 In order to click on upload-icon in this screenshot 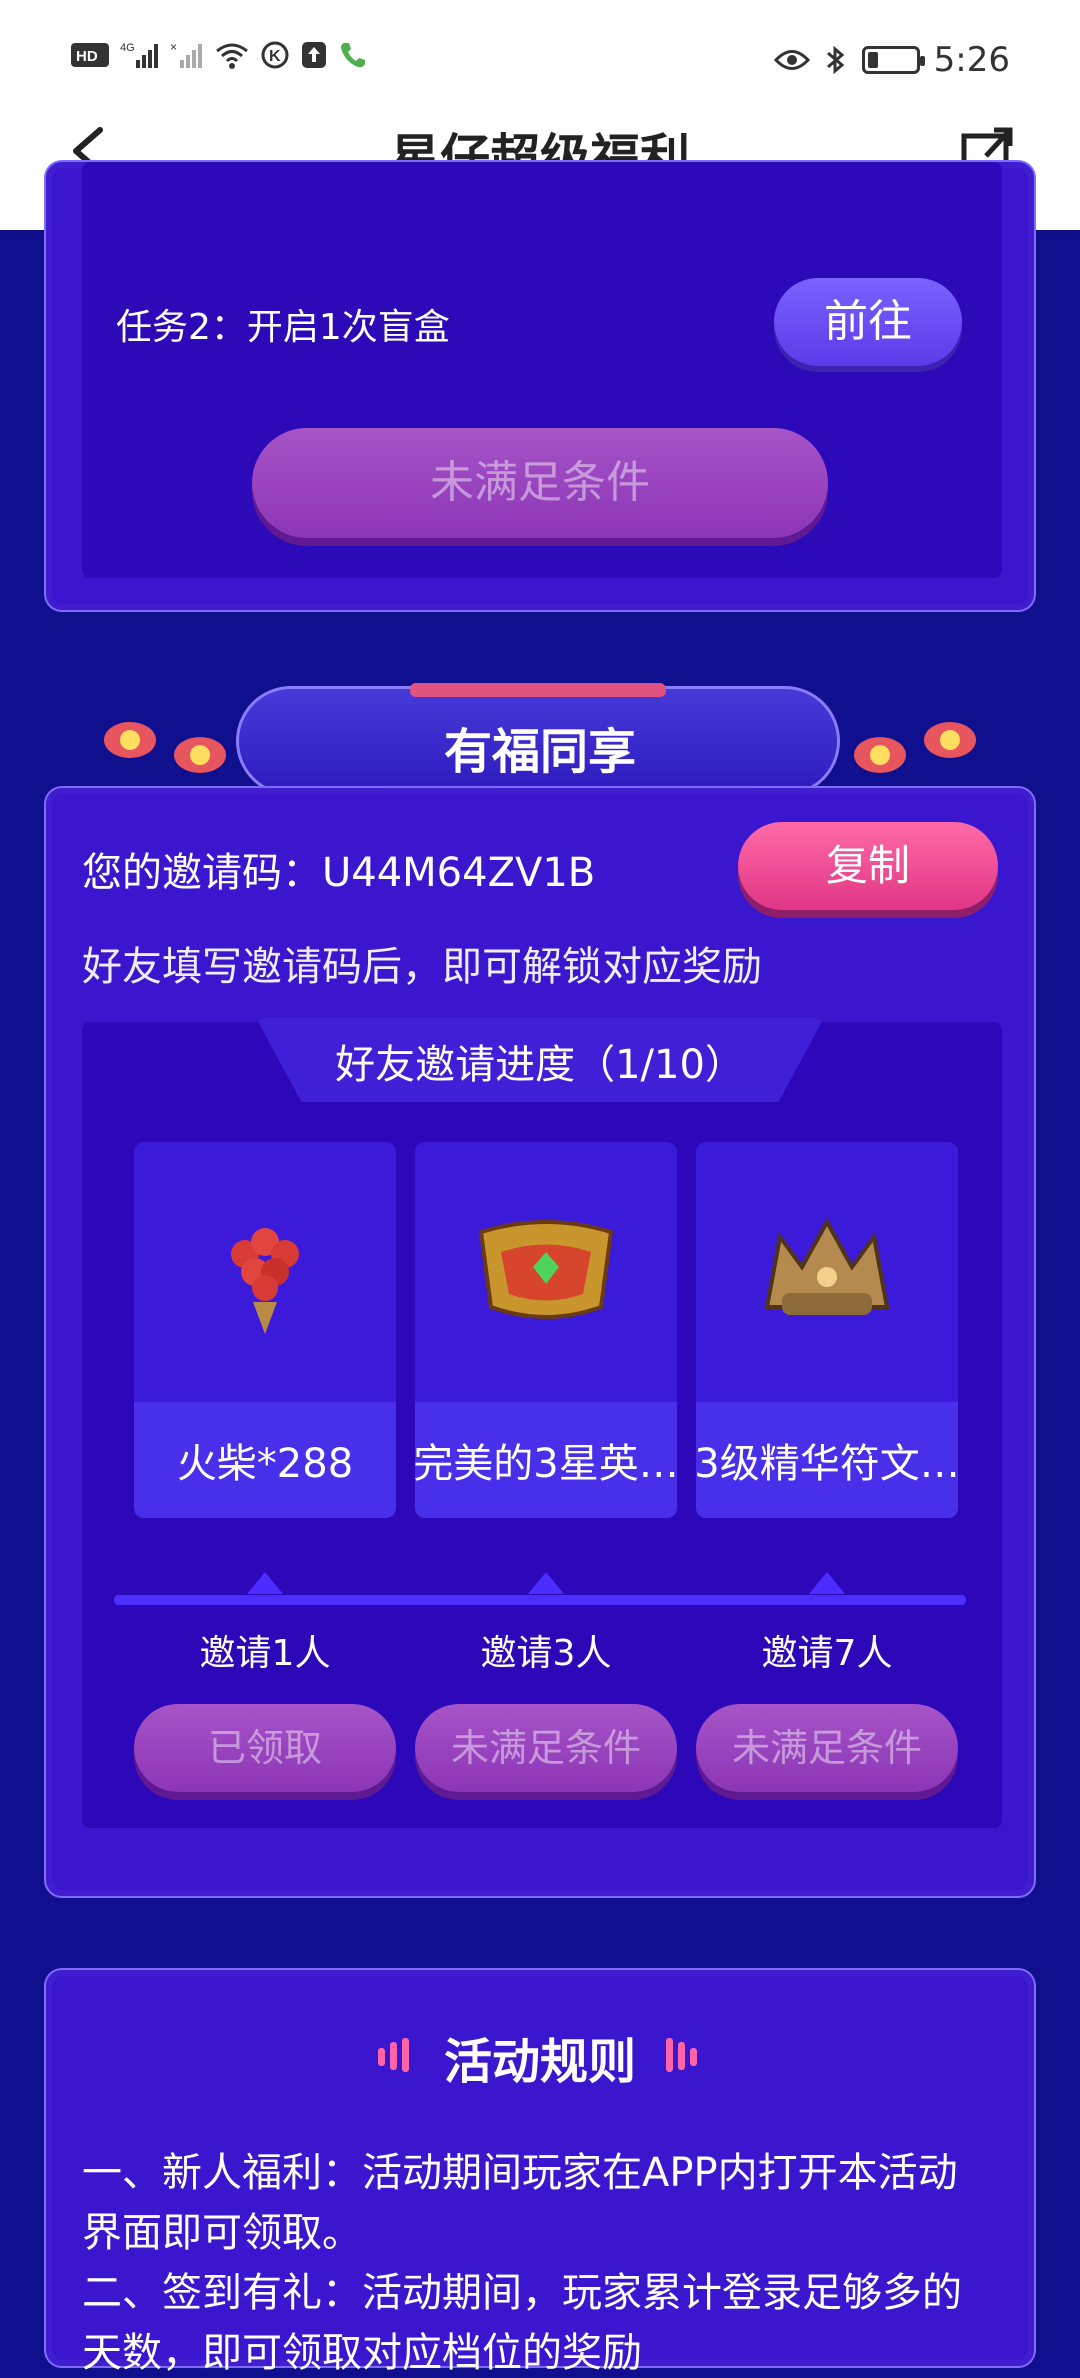, I will do `click(314, 55)`.